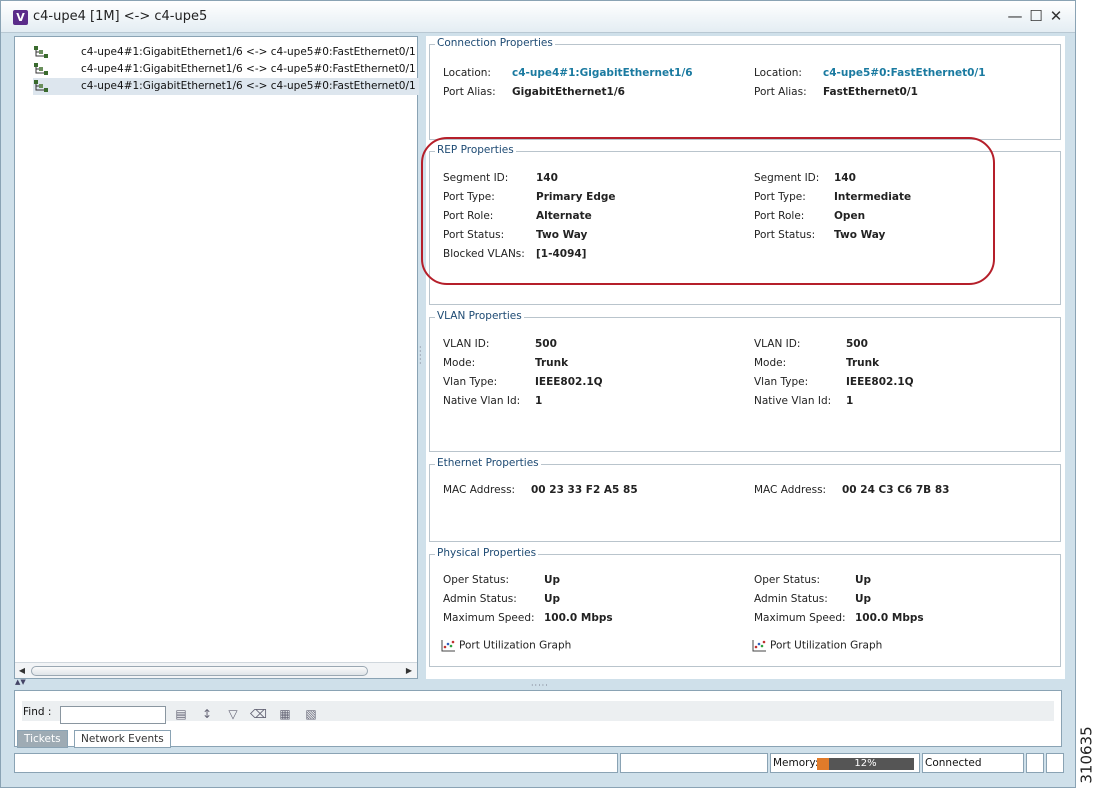 The height and width of the screenshot is (788, 1098). I want to click on group-title: Ethernet Properties, so click(488, 463).